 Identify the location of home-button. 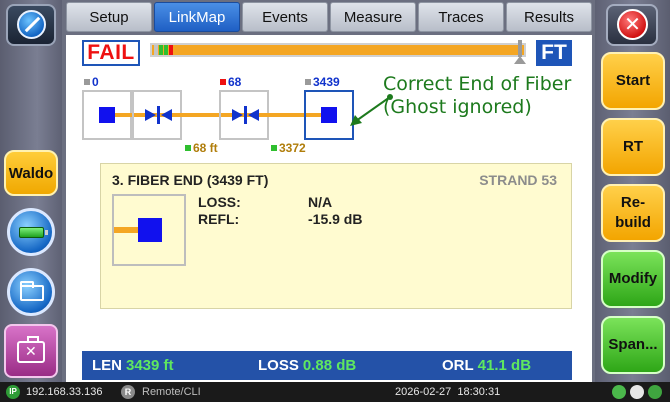
(31, 25).